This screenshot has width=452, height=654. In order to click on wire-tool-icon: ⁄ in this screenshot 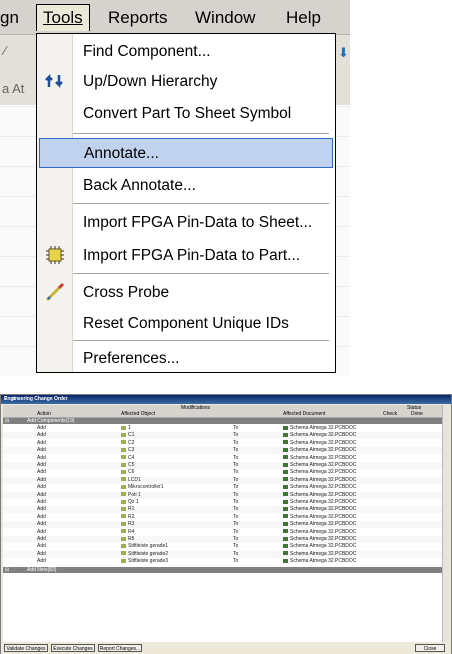, I will do `click(5, 50)`.